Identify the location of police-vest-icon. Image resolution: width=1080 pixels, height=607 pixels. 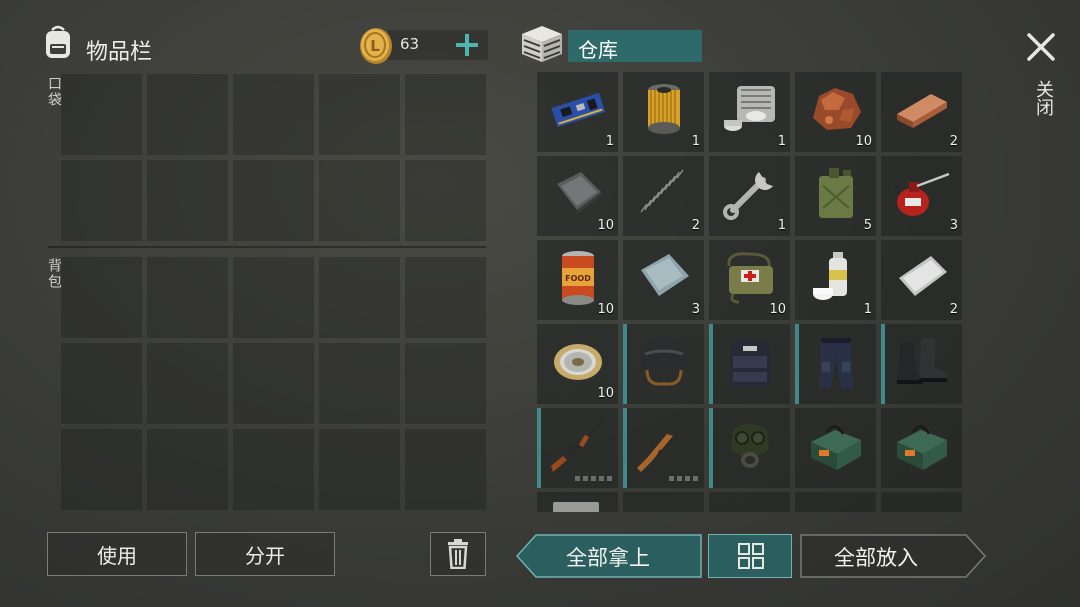
(750, 362).